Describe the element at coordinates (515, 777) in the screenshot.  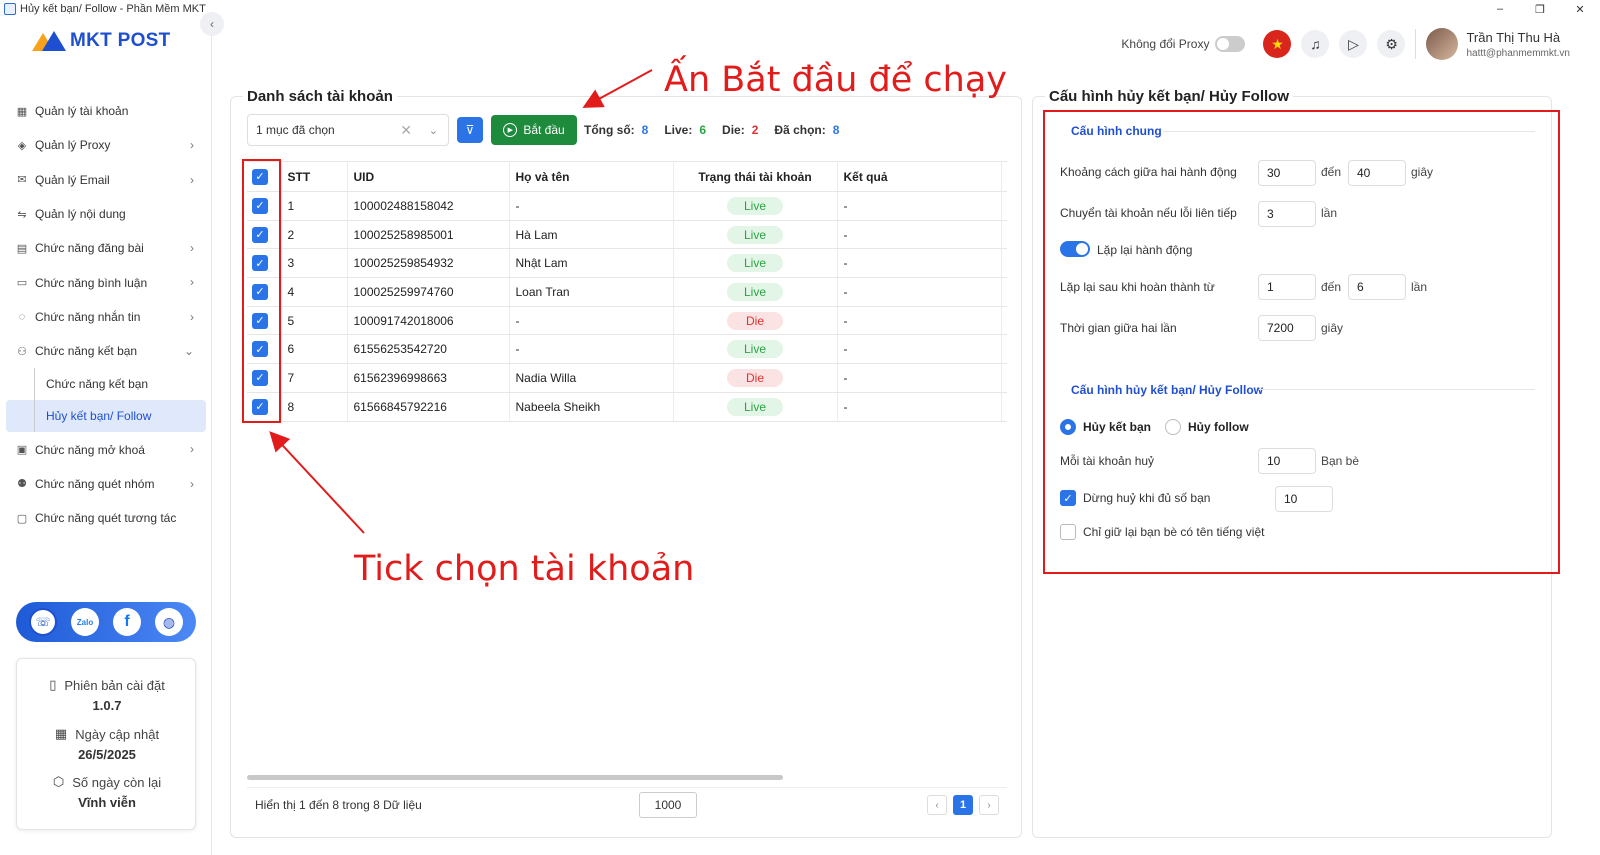
I see `horizontal-scrollbar` at that location.